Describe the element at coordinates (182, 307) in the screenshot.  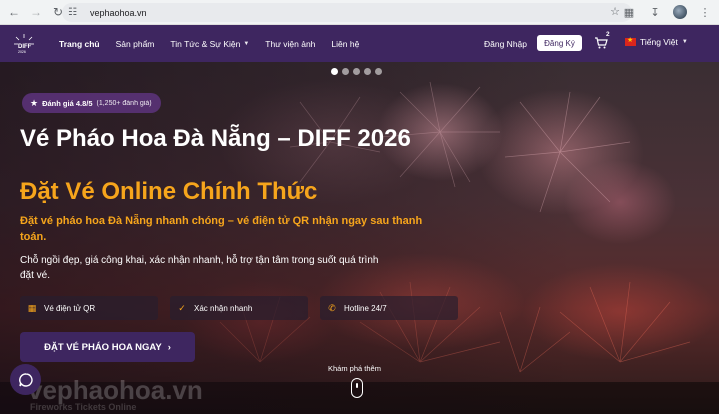
I see `check-circle-icon: ✓` at that location.